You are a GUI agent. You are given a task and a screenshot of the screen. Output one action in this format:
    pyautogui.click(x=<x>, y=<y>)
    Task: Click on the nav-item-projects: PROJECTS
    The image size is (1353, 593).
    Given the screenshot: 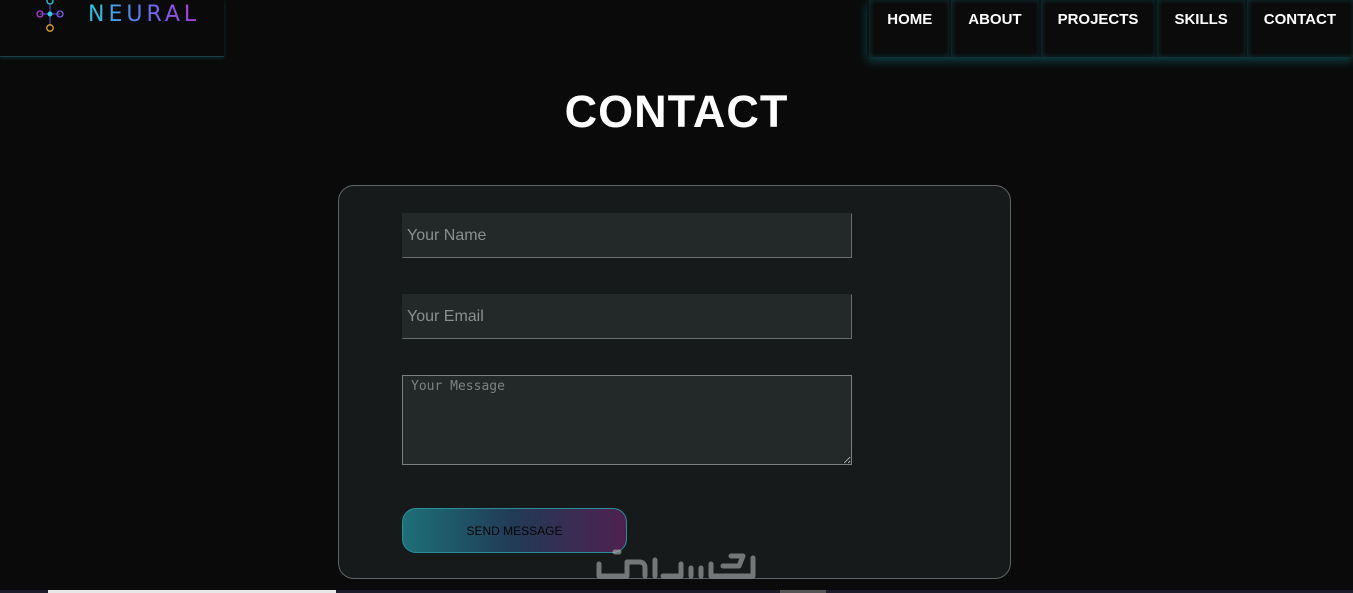 What is the action you would take?
    pyautogui.click(x=1097, y=28)
    